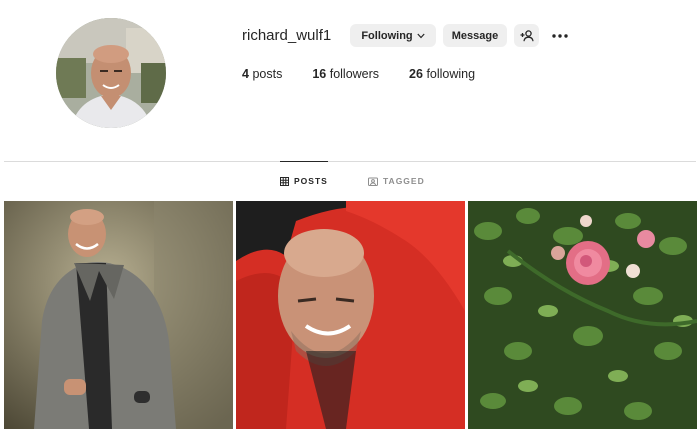 The width and height of the screenshot is (700, 432). I want to click on following-label: following, so click(451, 74).